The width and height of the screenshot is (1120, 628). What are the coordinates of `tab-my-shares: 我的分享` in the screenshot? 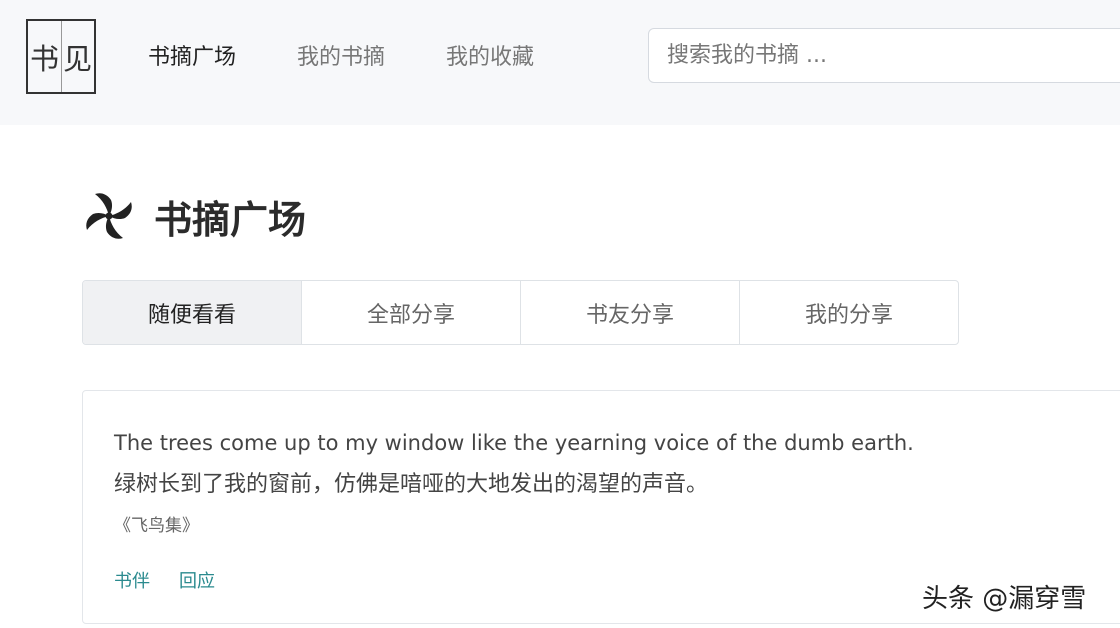 It's located at (849, 312).